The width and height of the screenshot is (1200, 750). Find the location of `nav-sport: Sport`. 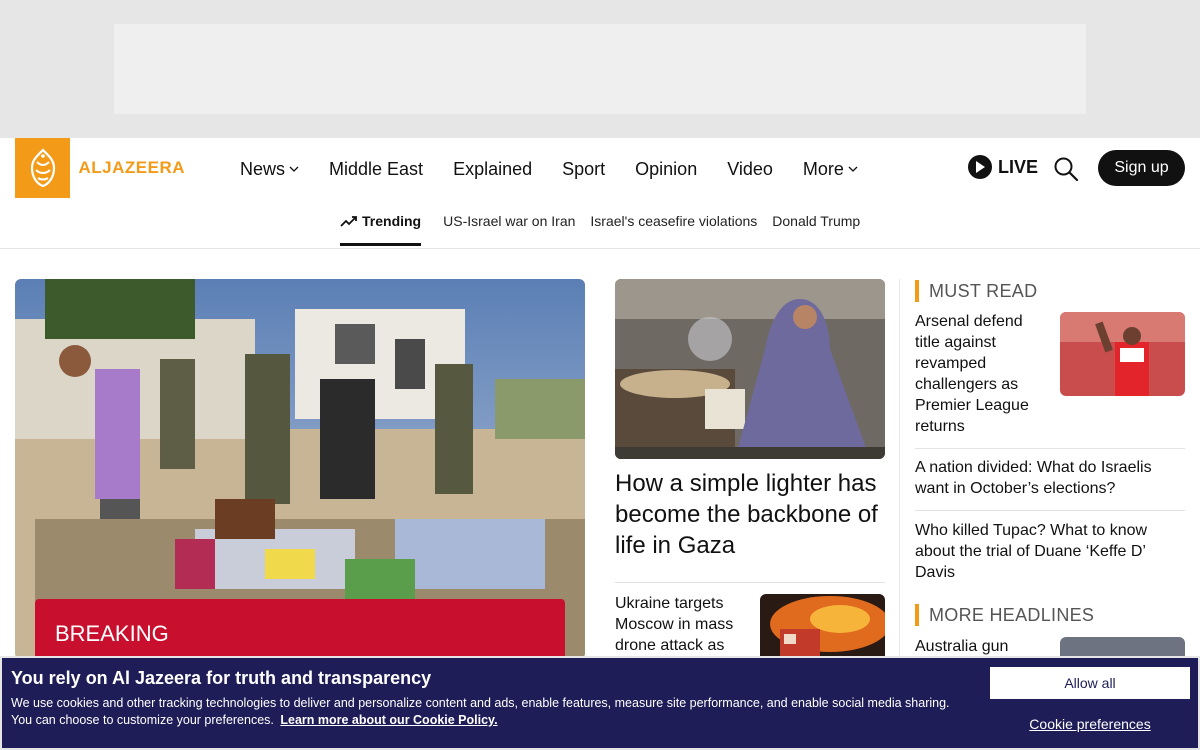

nav-sport: Sport is located at coordinates (583, 169).